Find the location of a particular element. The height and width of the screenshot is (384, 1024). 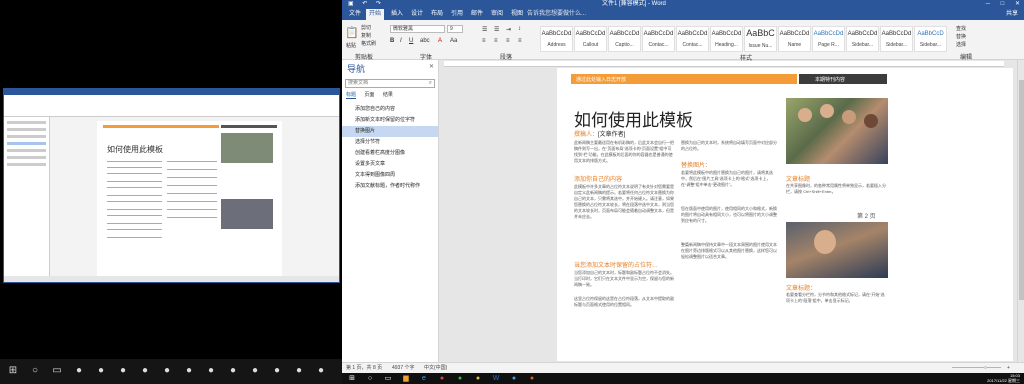

strikethrough-button: abc is located at coordinates (425, 41).